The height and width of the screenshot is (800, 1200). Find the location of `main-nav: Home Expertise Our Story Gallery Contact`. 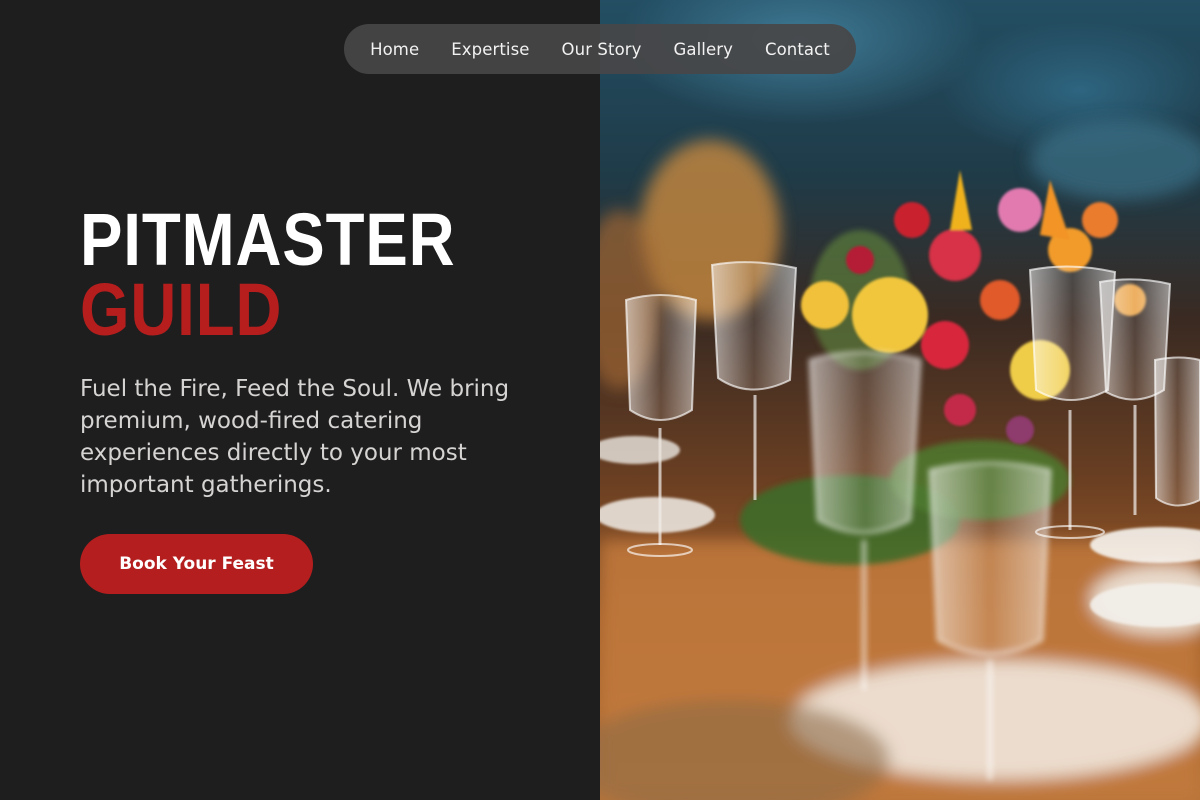

main-nav: Home Expertise Our Story Gallery Contact is located at coordinates (600, 49).